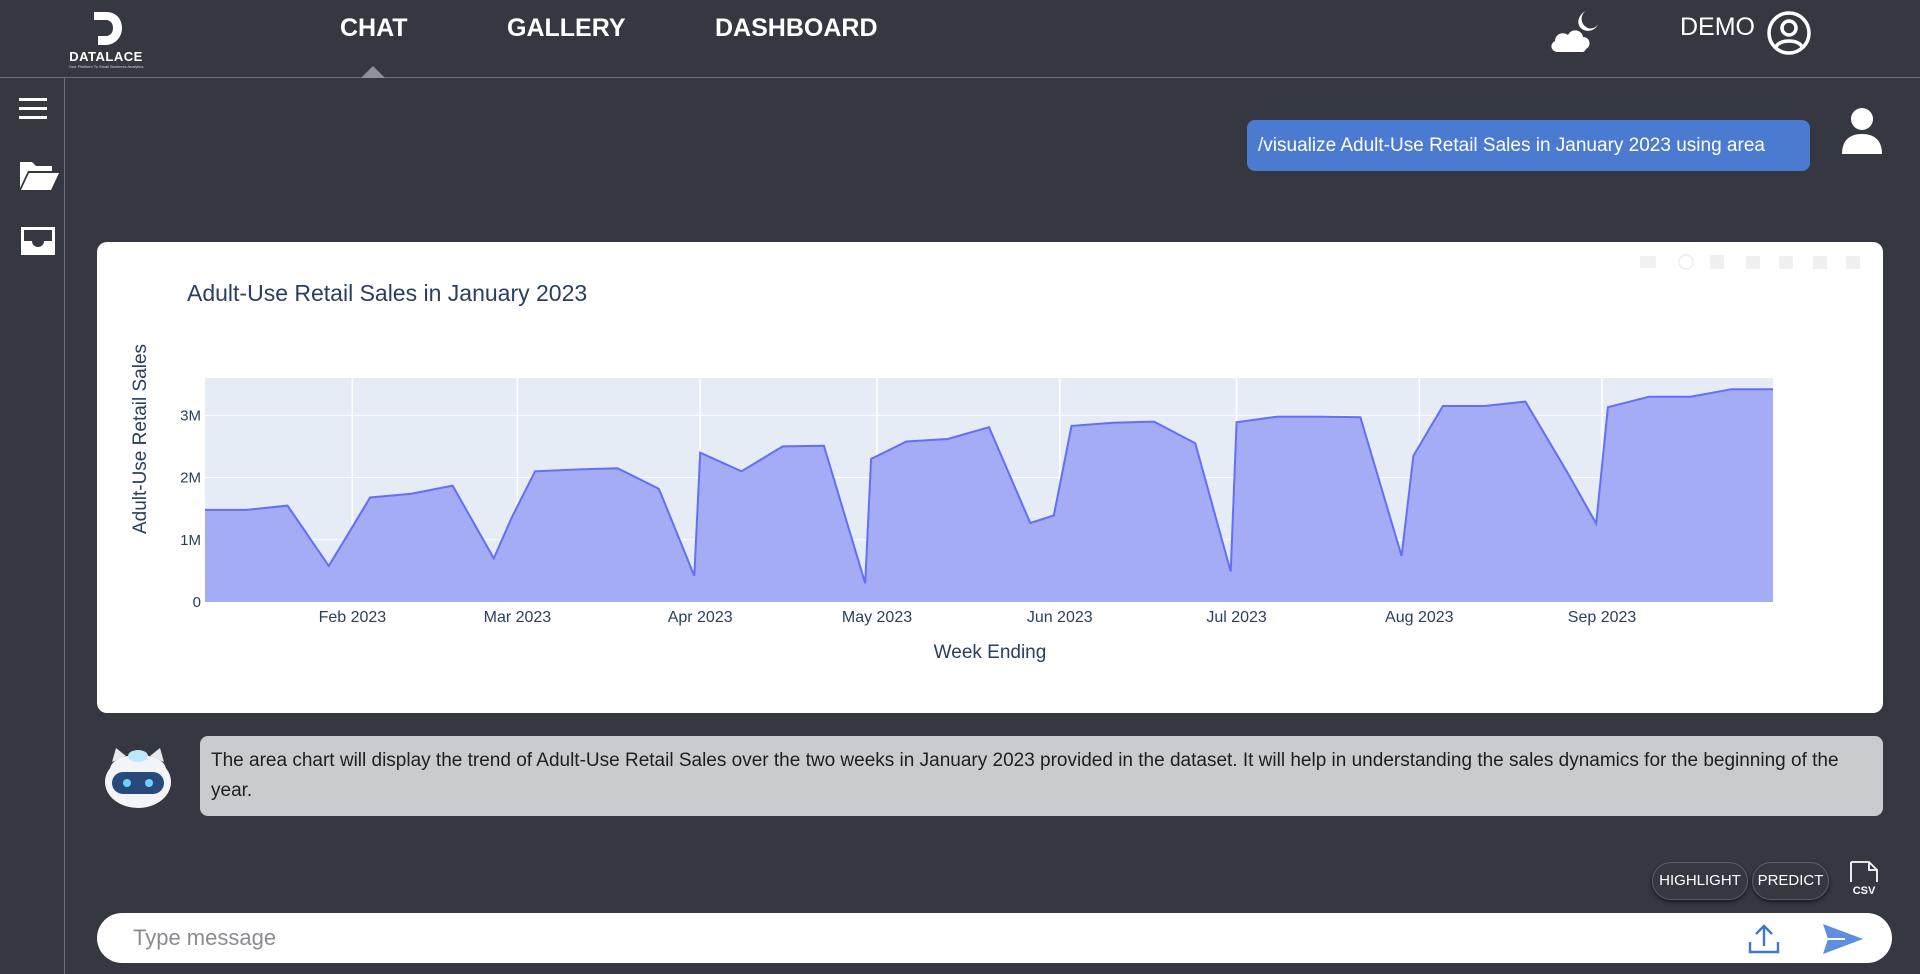  Describe the element at coordinates (1790, 881) in the screenshot. I see `predict-button: PREDICT` at that location.